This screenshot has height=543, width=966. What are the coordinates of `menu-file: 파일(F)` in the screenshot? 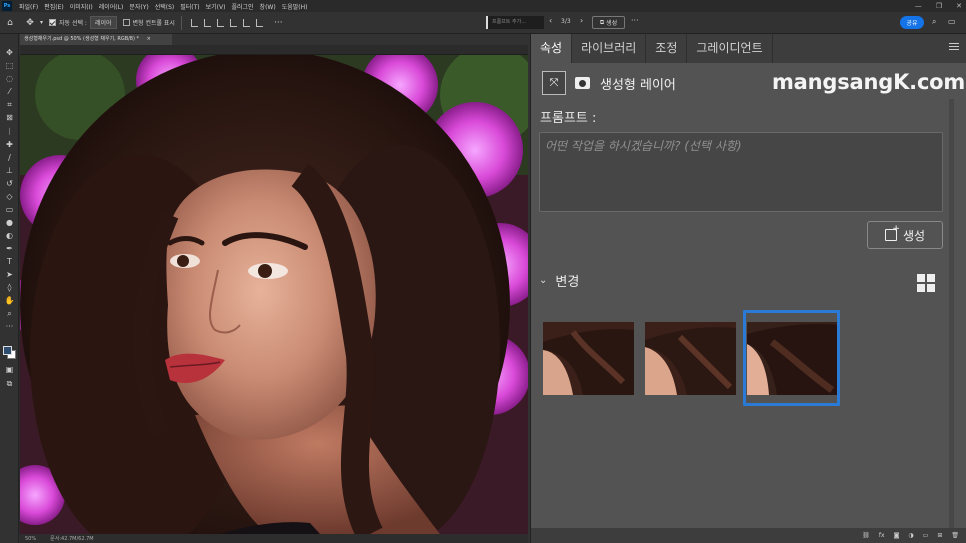 It's located at (28, 6).